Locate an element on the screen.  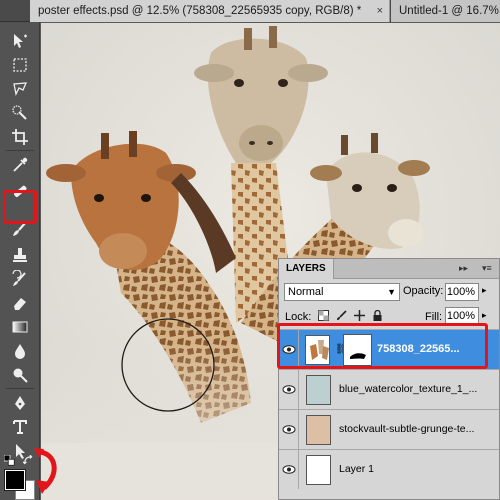
blur-icon is located at coordinates (20, 351).